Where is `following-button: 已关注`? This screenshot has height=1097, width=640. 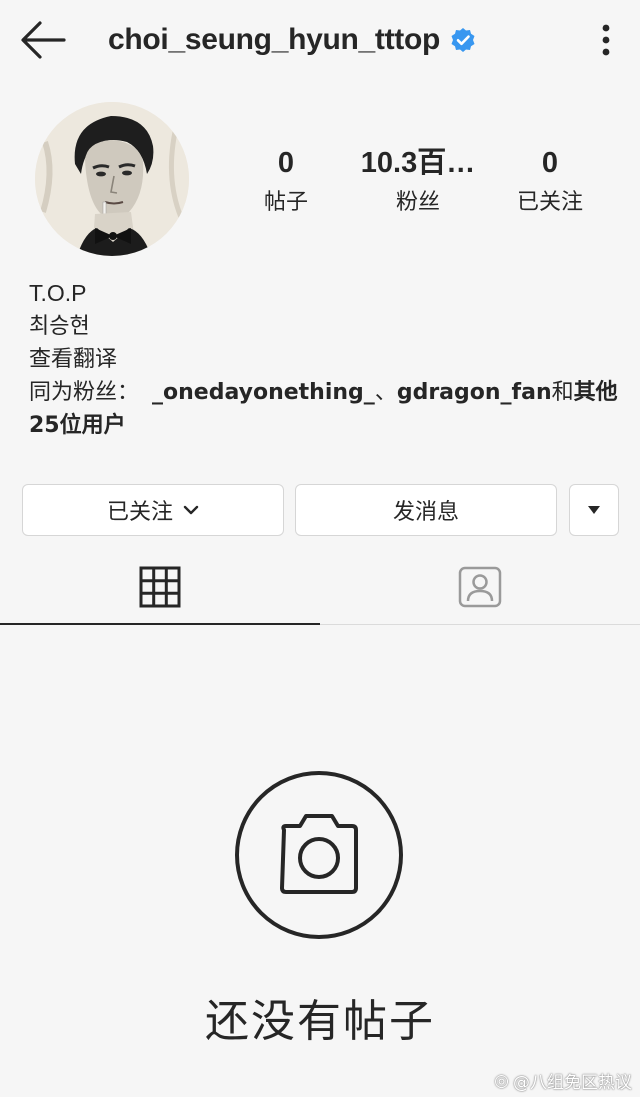
following-button: 已关注 is located at coordinates (153, 510).